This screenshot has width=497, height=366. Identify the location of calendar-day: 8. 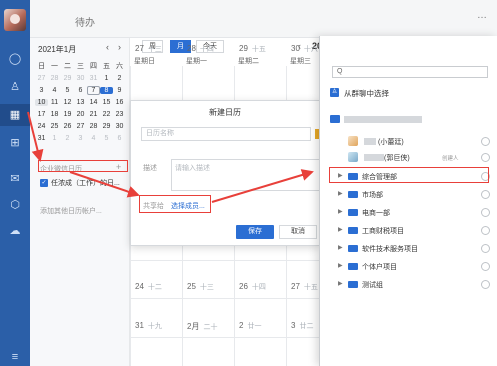
(106, 90).